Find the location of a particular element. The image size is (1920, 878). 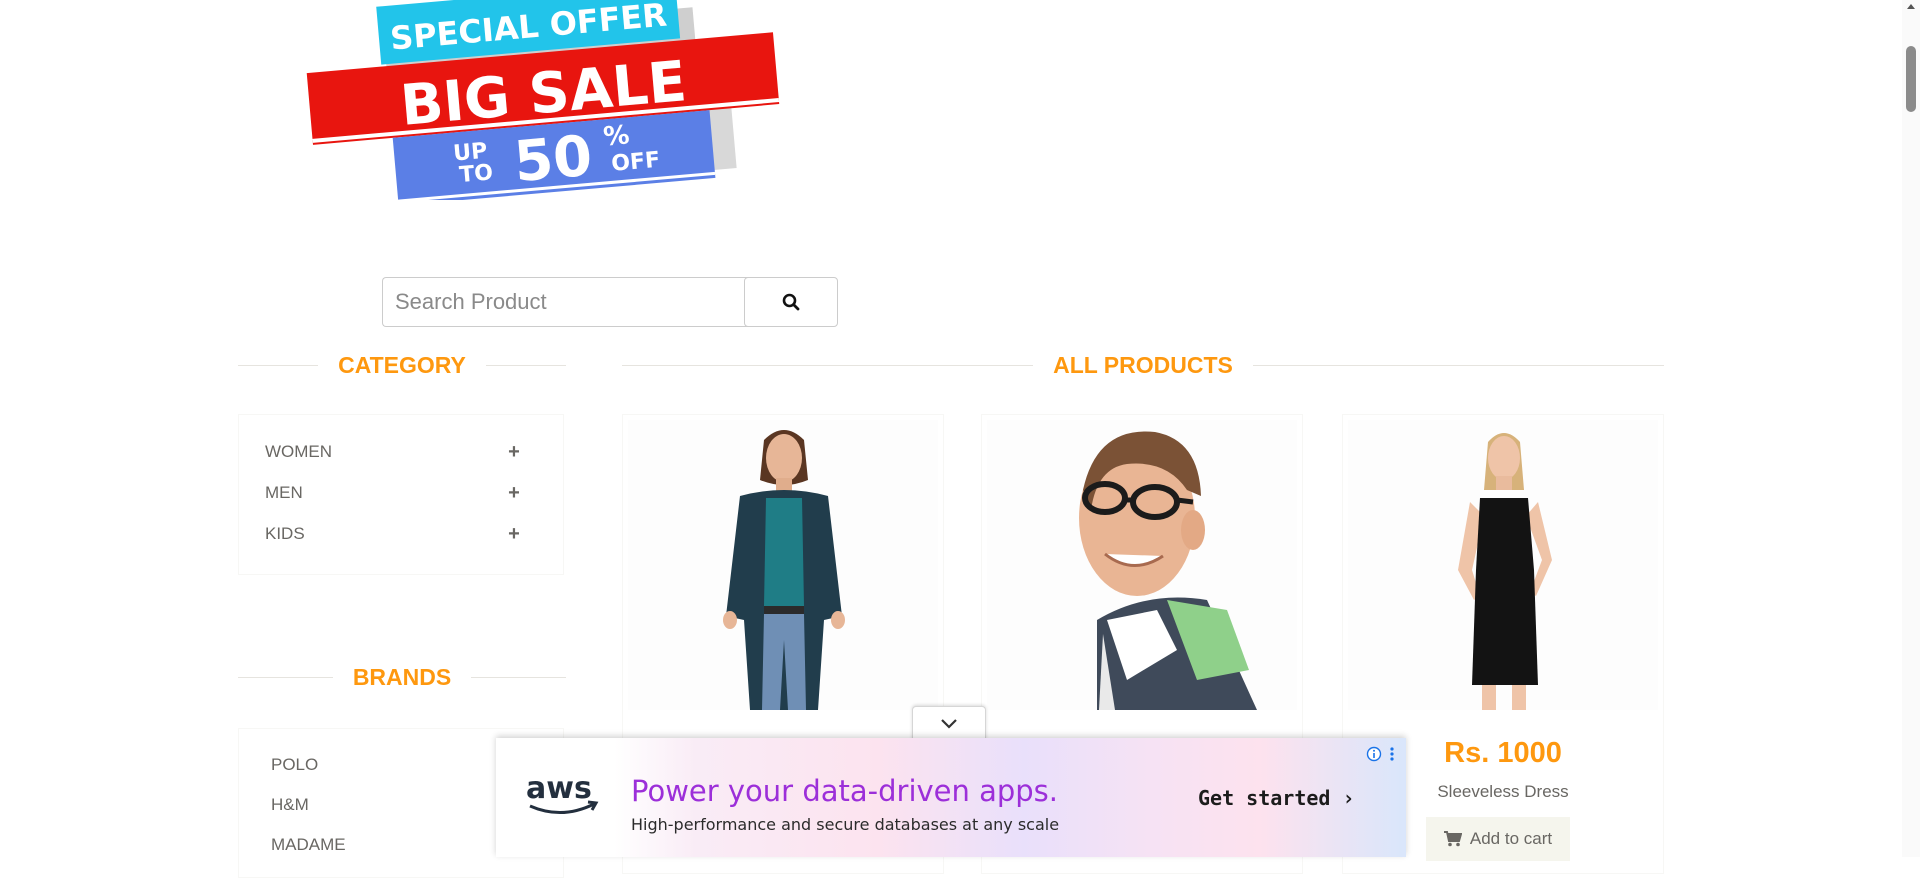

ad-get-started-link: Get started › is located at coordinates (1276, 798).